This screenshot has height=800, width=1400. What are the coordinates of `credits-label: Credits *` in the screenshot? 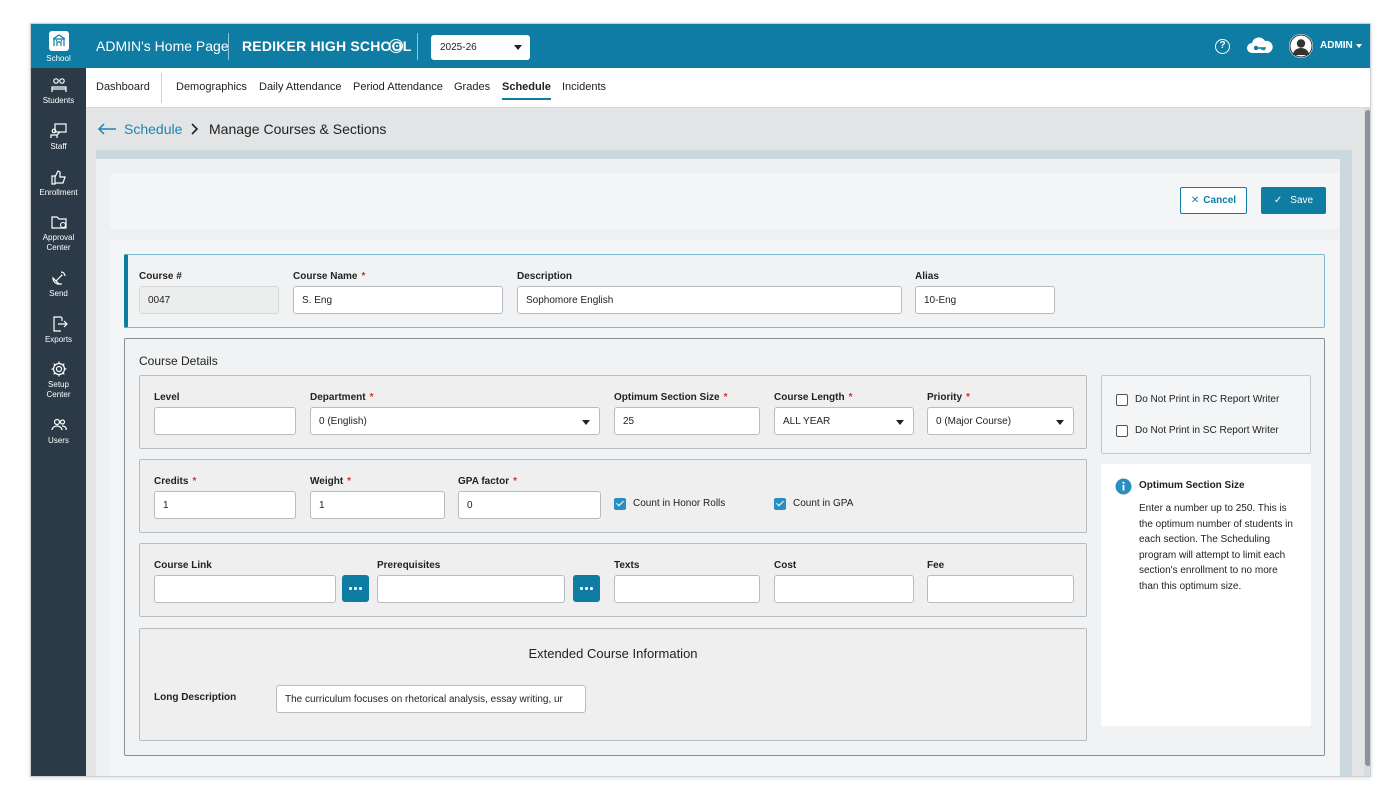 It's located at (175, 481).